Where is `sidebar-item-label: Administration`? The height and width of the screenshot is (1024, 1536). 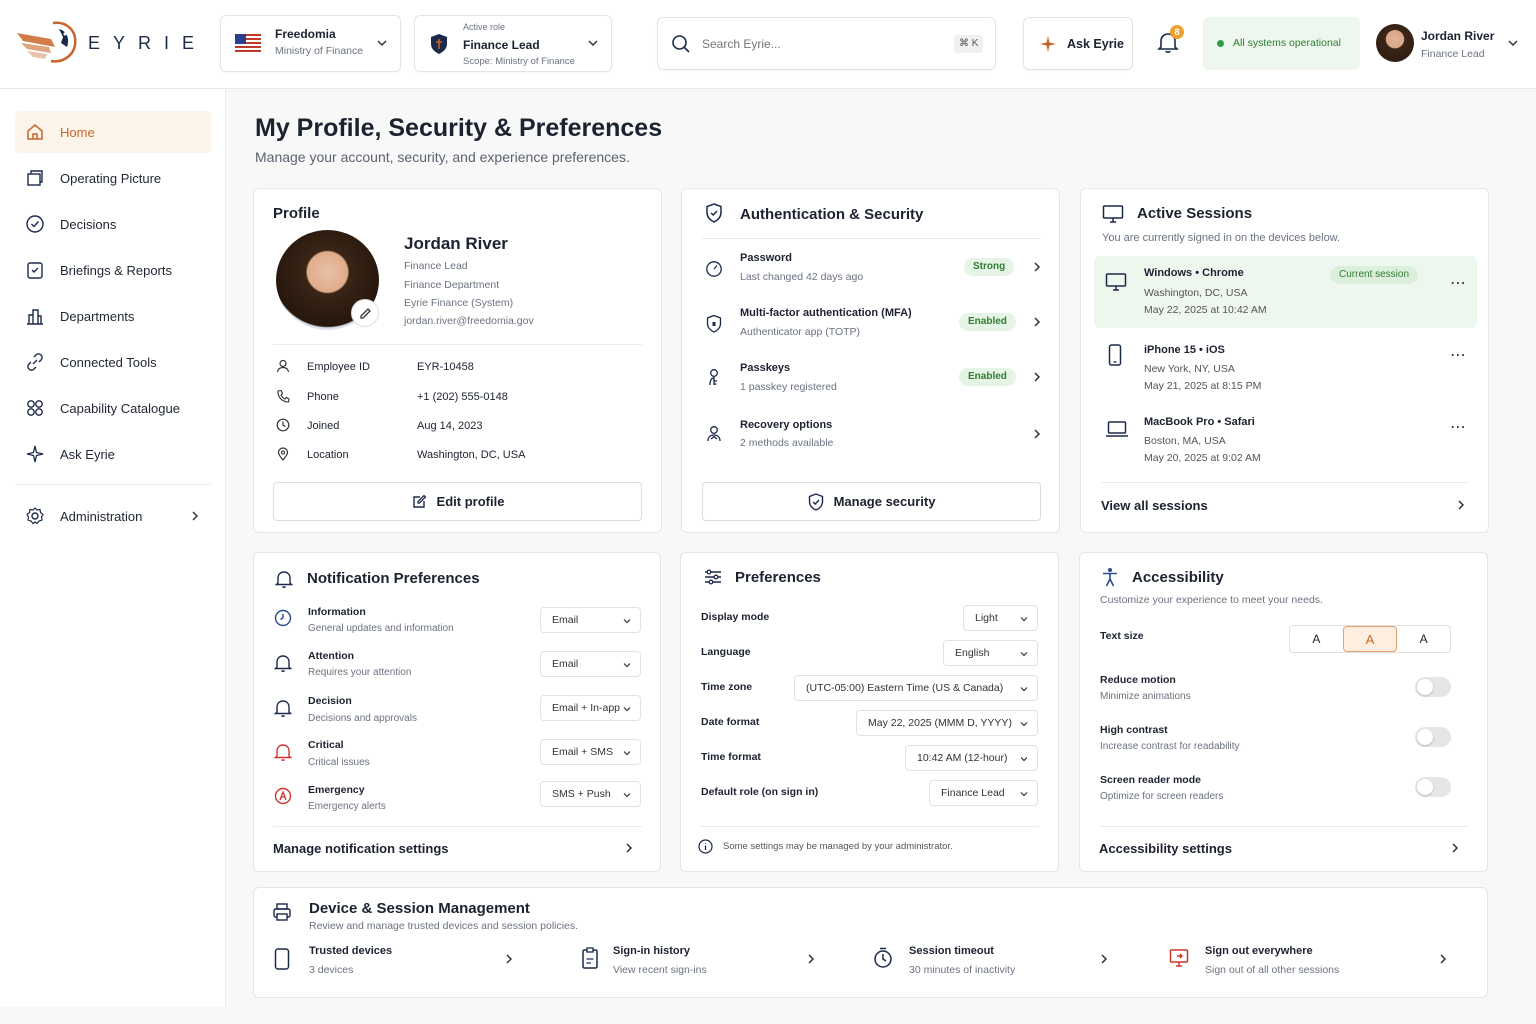 sidebar-item-label: Administration is located at coordinates (101, 516).